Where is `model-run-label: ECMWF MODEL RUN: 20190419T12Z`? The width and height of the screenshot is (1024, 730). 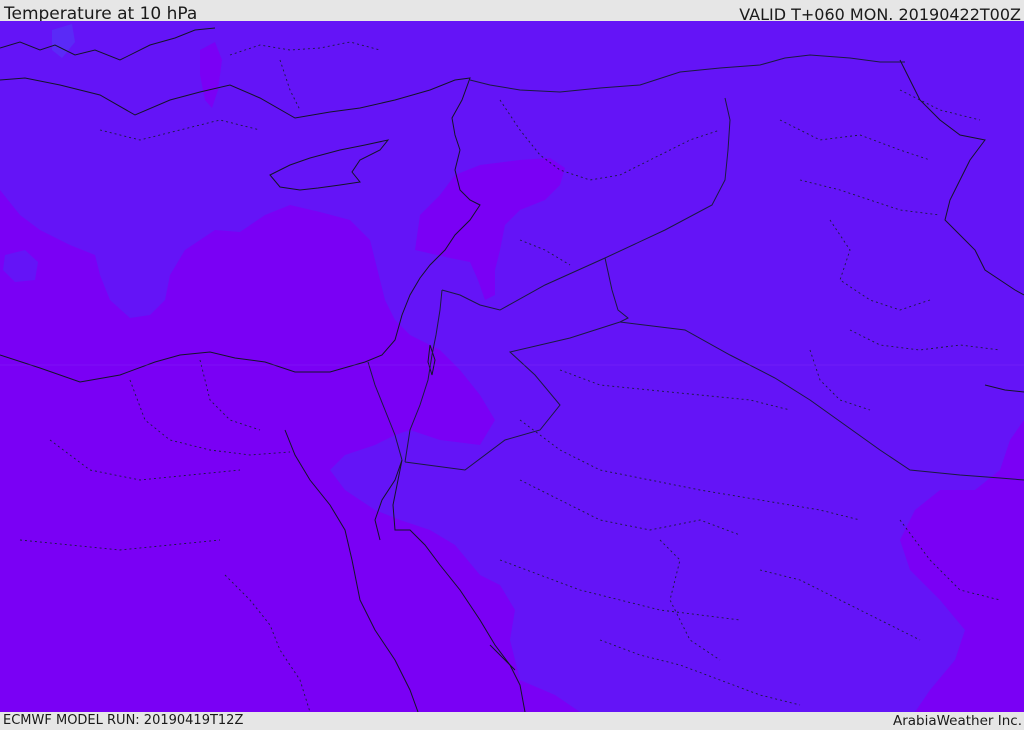 model-run-label: ECMWF MODEL RUN: 20190419T12Z is located at coordinates (123, 720).